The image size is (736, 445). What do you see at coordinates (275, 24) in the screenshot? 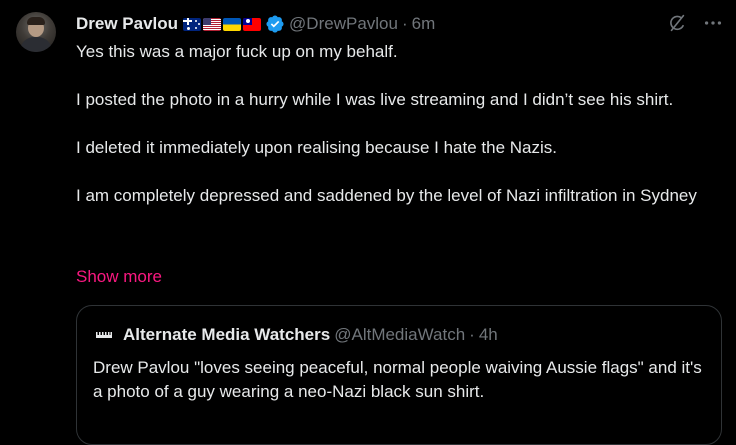
I see `verified-badge-icon` at bounding box center [275, 24].